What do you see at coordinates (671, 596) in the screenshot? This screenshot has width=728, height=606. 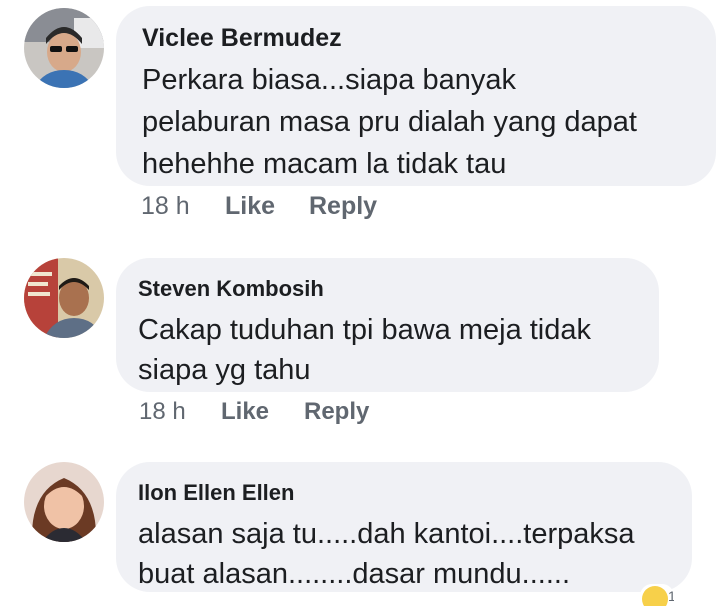 I see `reaction-count: 1` at bounding box center [671, 596].